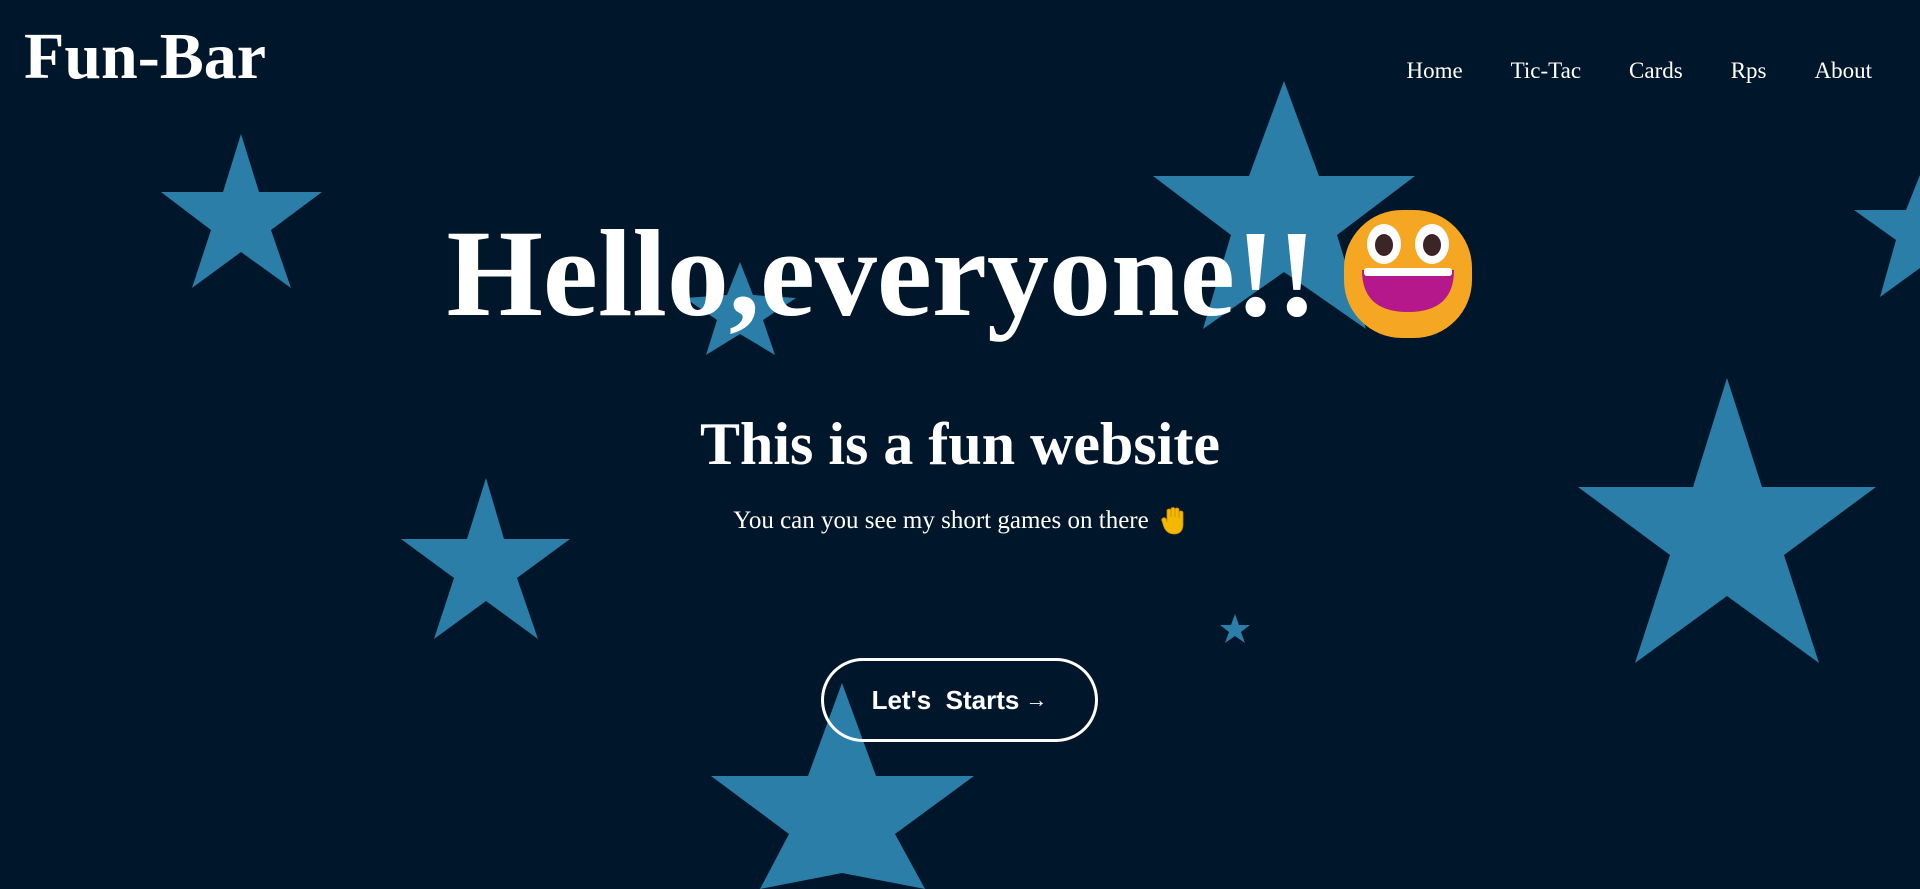 This screenshot has width=1920, height=889. Describe the element at coordinates (1172, 521) in the screenshot. I see `raised-hand-icon` at that location.